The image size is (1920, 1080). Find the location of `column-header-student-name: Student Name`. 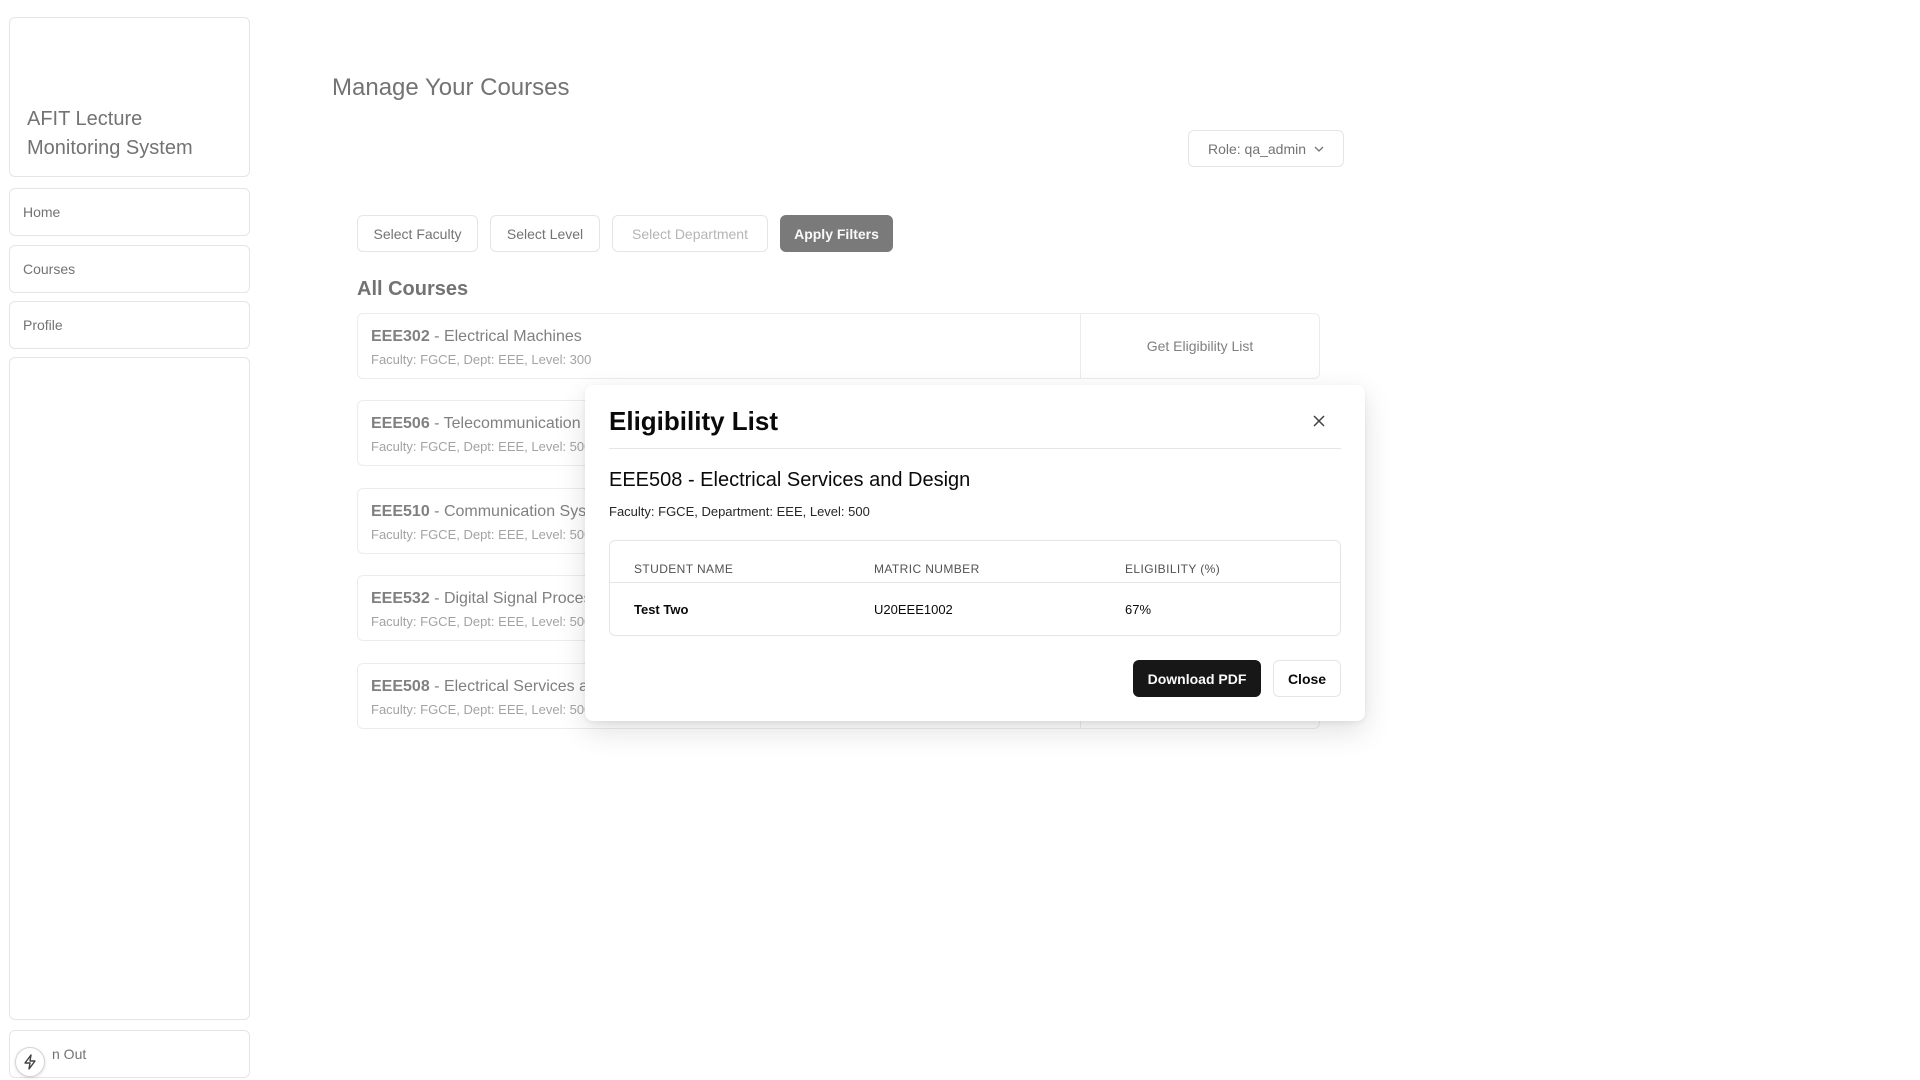

column-header-student-name: Student Name is located at coordinates (684, 569).